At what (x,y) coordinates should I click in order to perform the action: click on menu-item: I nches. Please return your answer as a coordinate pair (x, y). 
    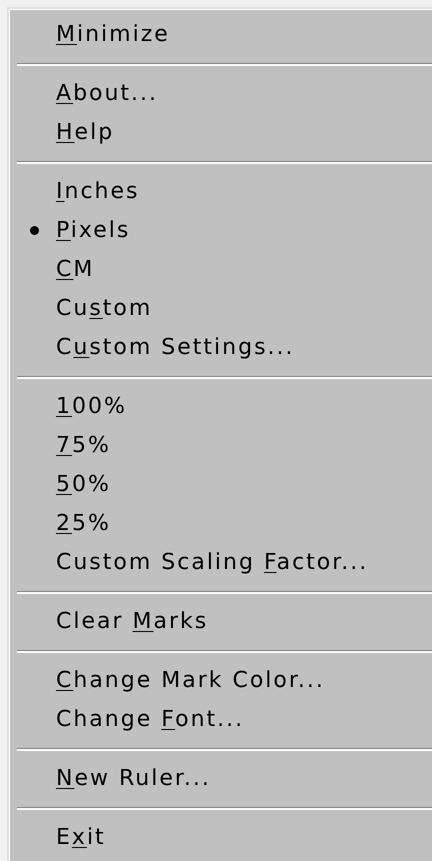
    Looking at the image, I should click on (98, 191).